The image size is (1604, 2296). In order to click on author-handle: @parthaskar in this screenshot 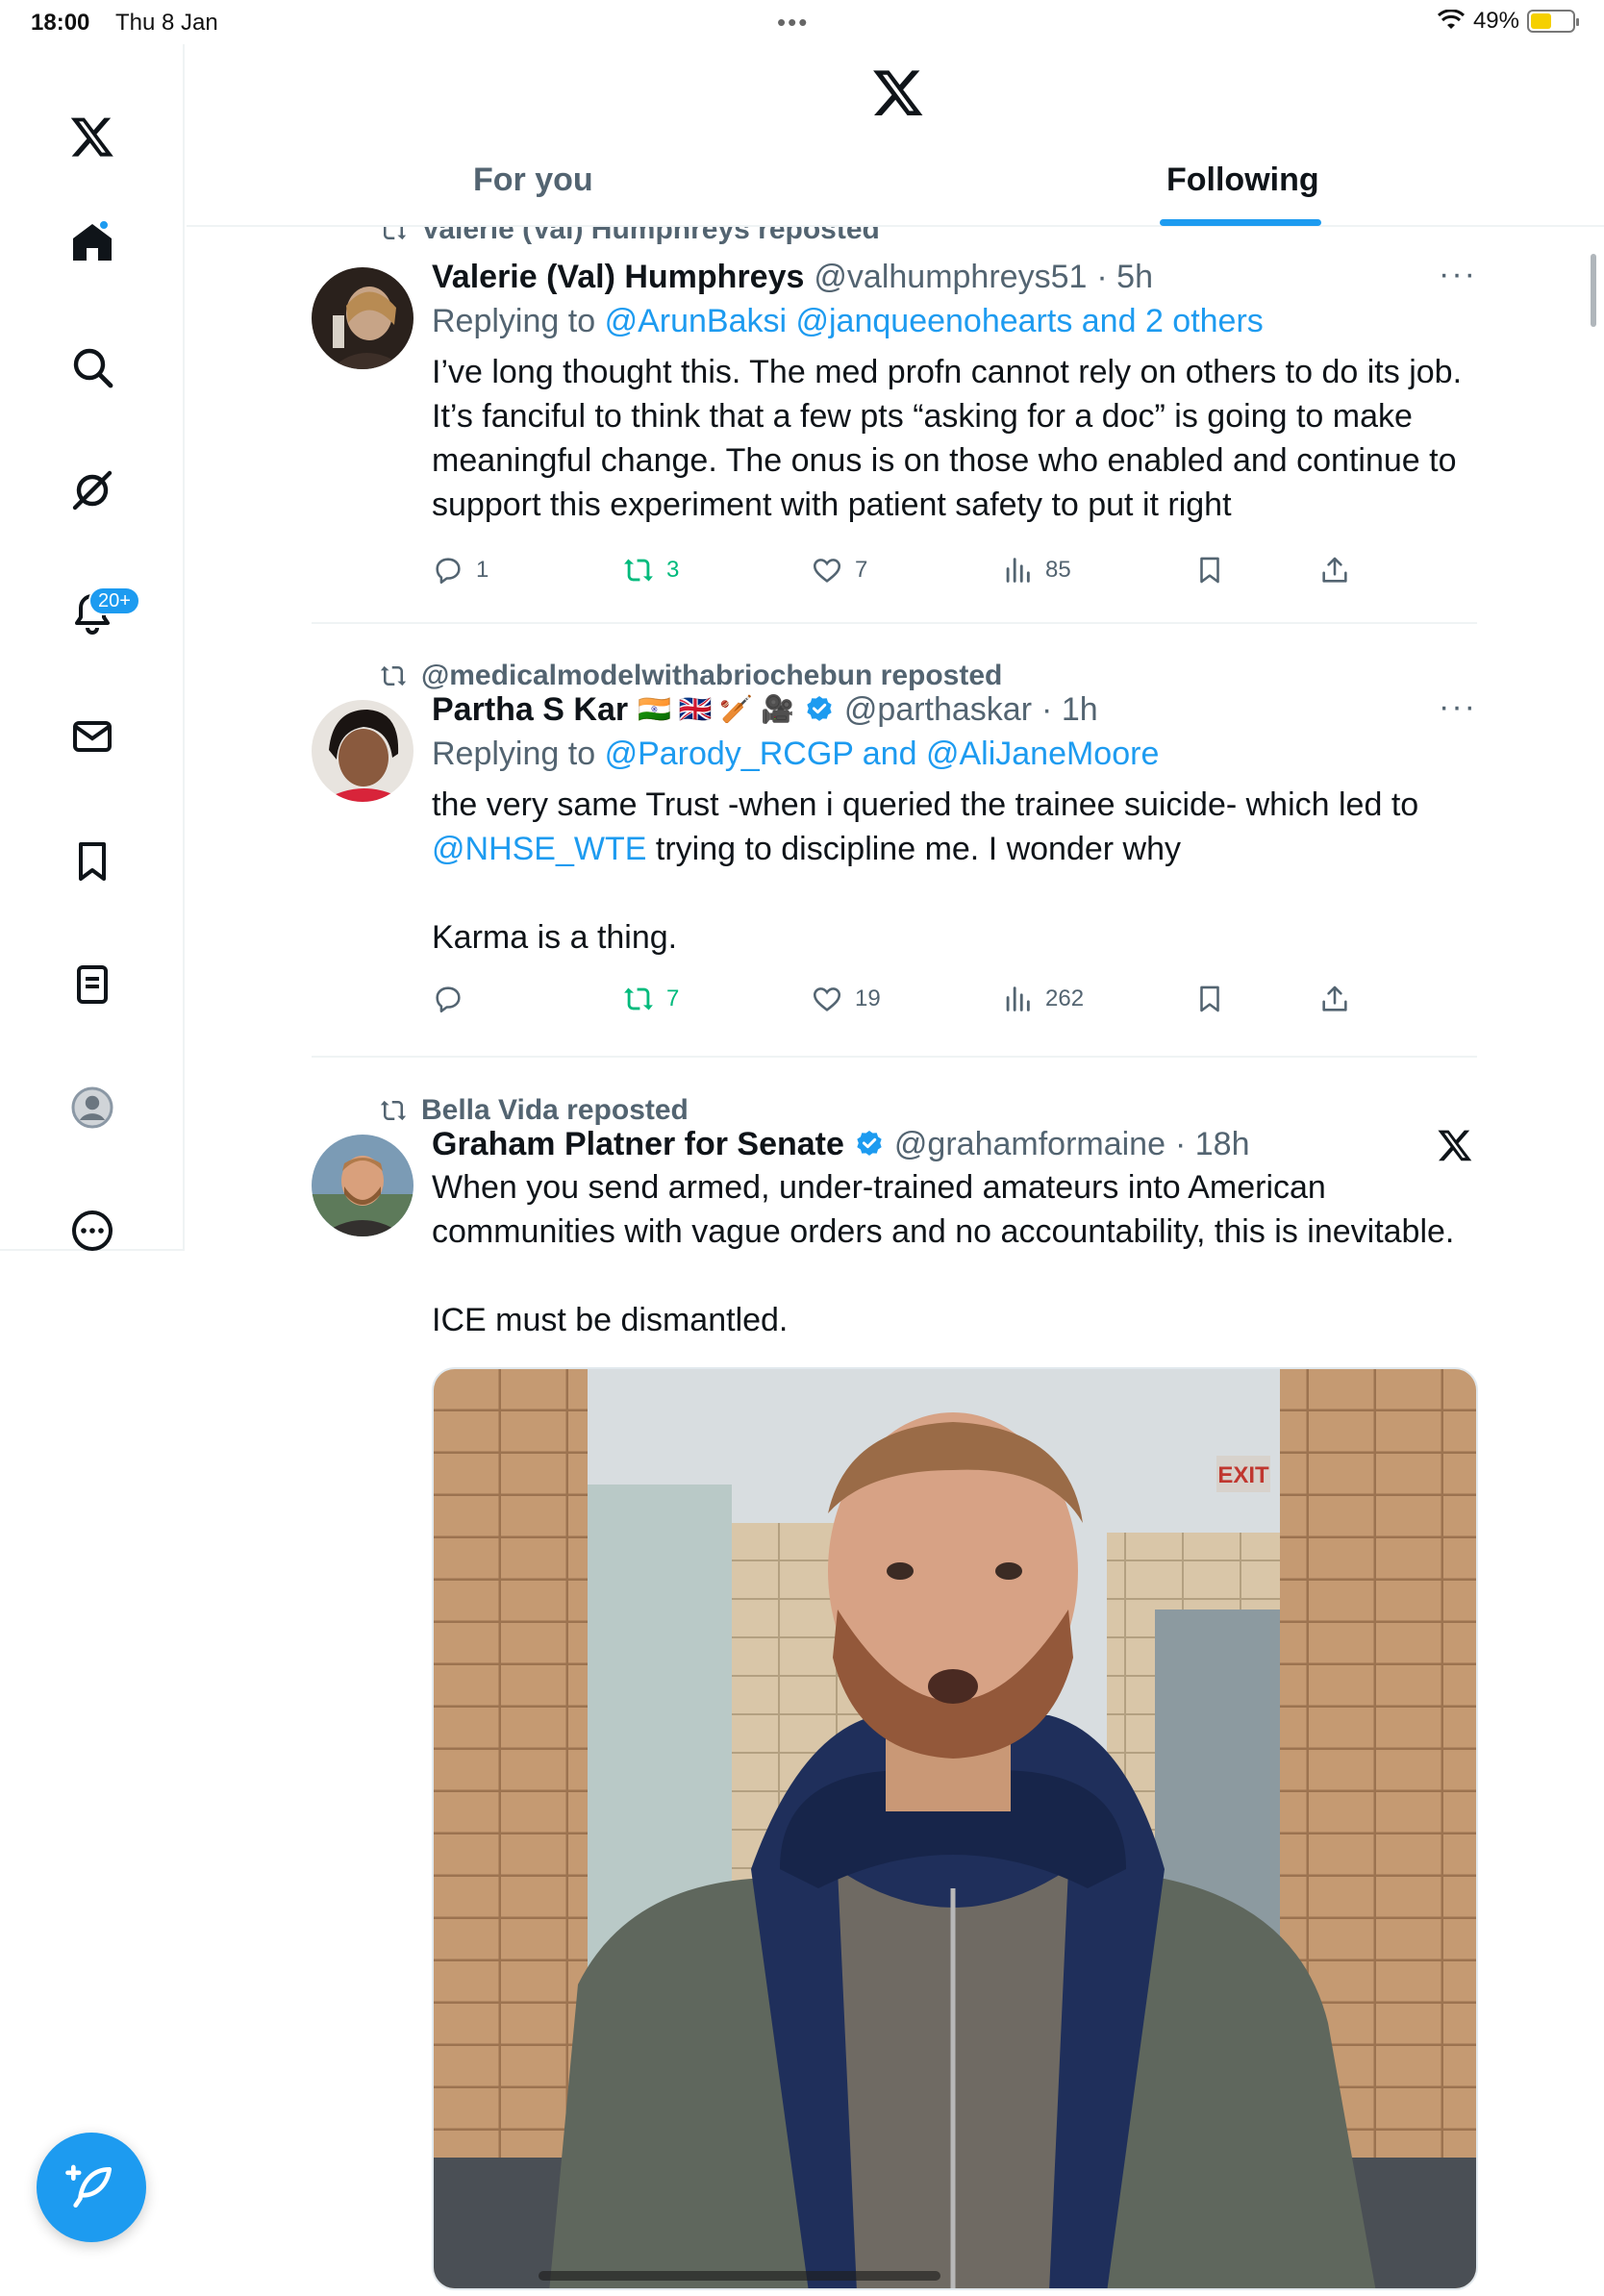, I will do `click(938, 709)`.